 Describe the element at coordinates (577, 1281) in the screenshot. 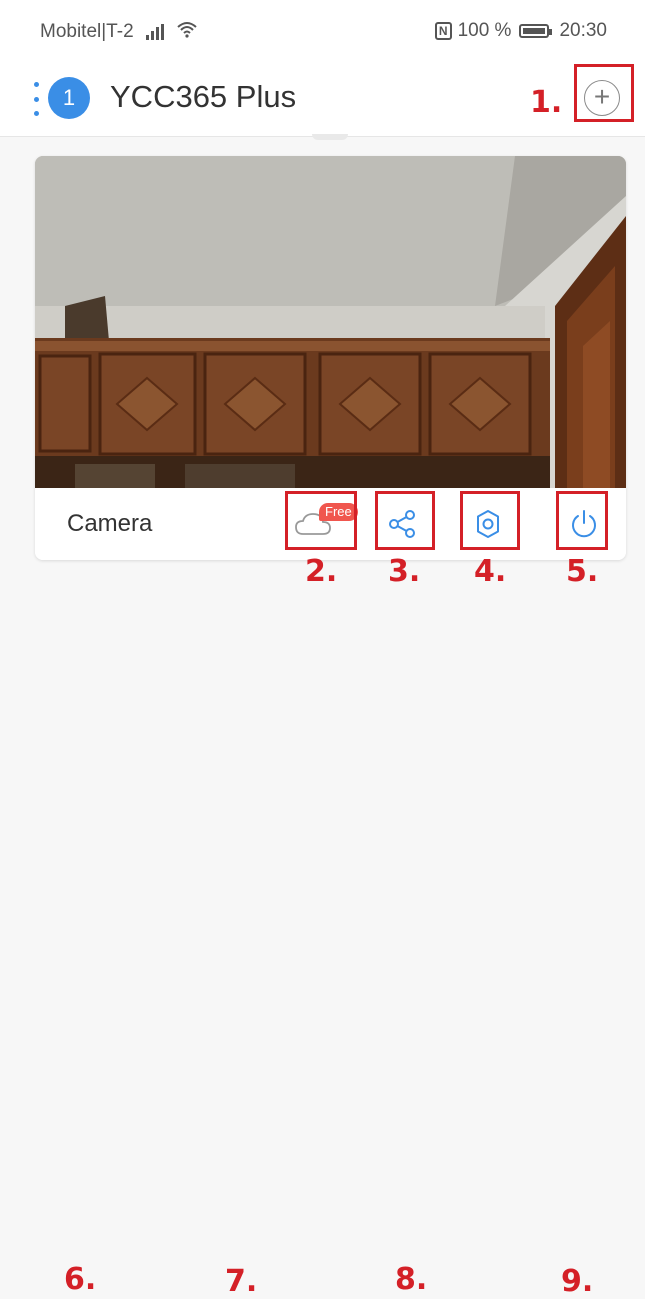

I see `annotation-number-9: 9.` at that location.